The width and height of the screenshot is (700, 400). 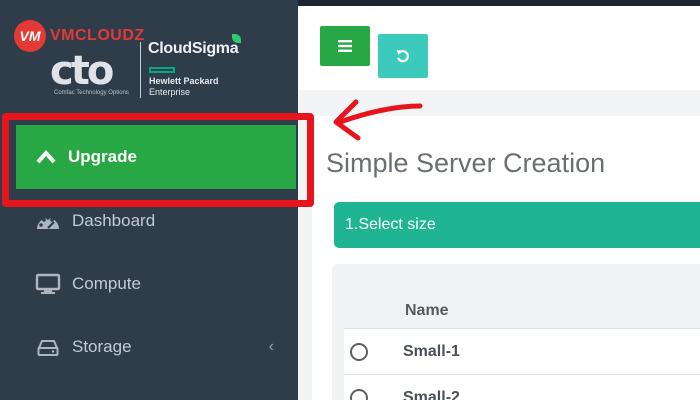 What do you see at coordinates (106, 283) in the screenshot?
I see `sidebar-item-label: Compute` at bounding box center [106, 283].